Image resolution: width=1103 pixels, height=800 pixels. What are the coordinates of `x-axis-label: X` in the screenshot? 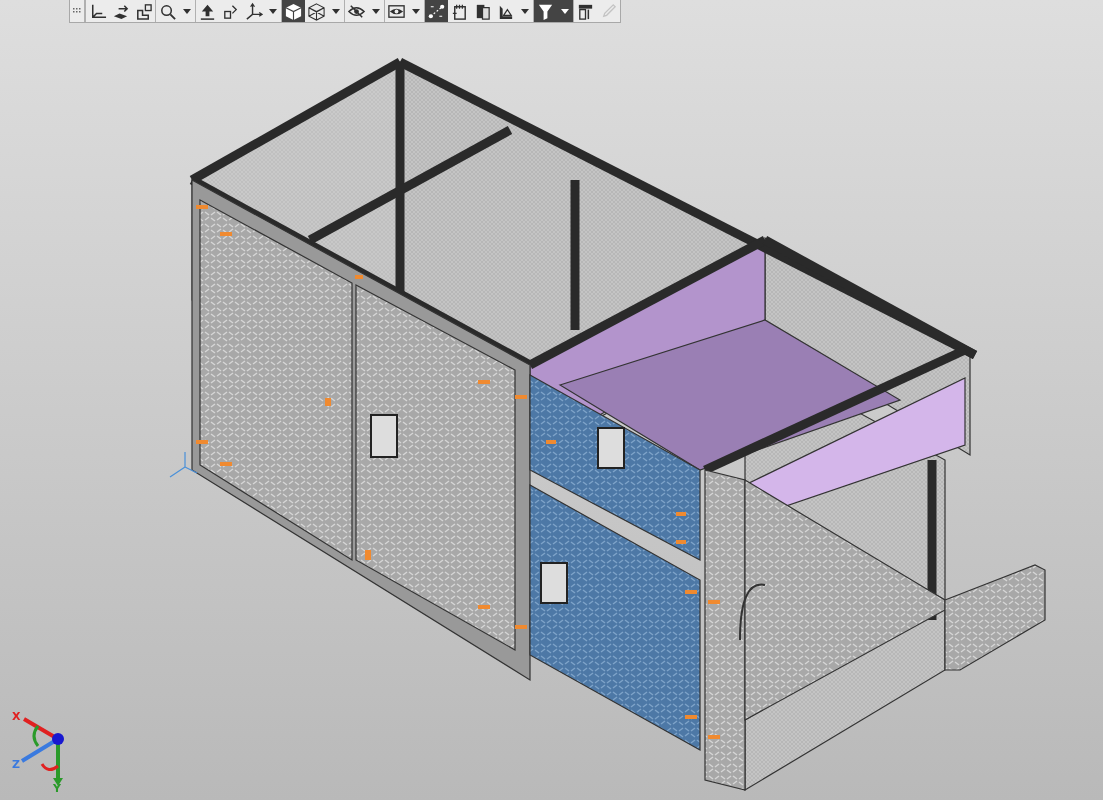 It's located at (16, 716).